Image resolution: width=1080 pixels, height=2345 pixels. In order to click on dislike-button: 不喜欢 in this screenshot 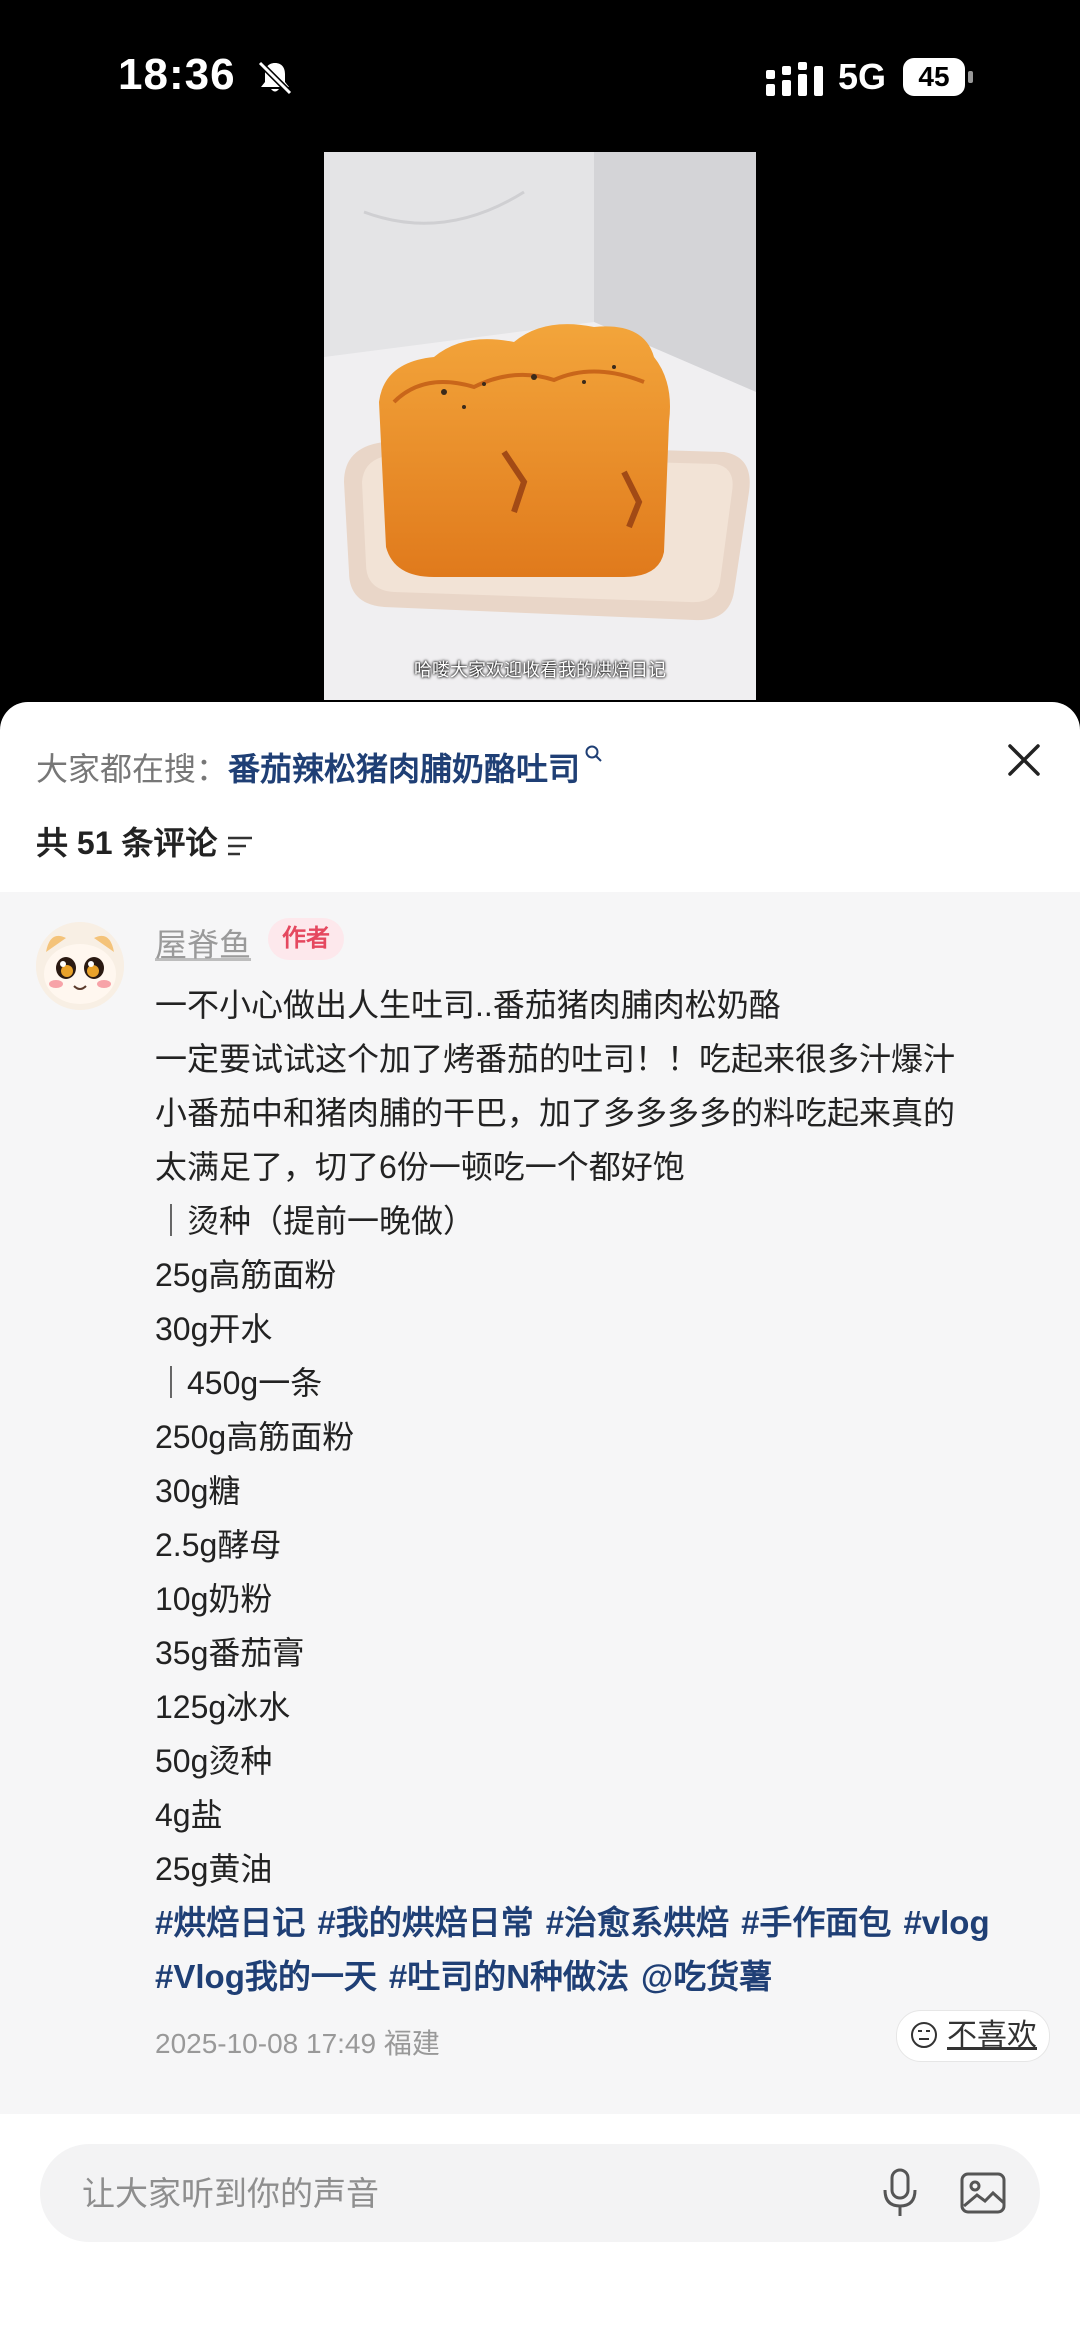, I will do `click(973, 2036)`.